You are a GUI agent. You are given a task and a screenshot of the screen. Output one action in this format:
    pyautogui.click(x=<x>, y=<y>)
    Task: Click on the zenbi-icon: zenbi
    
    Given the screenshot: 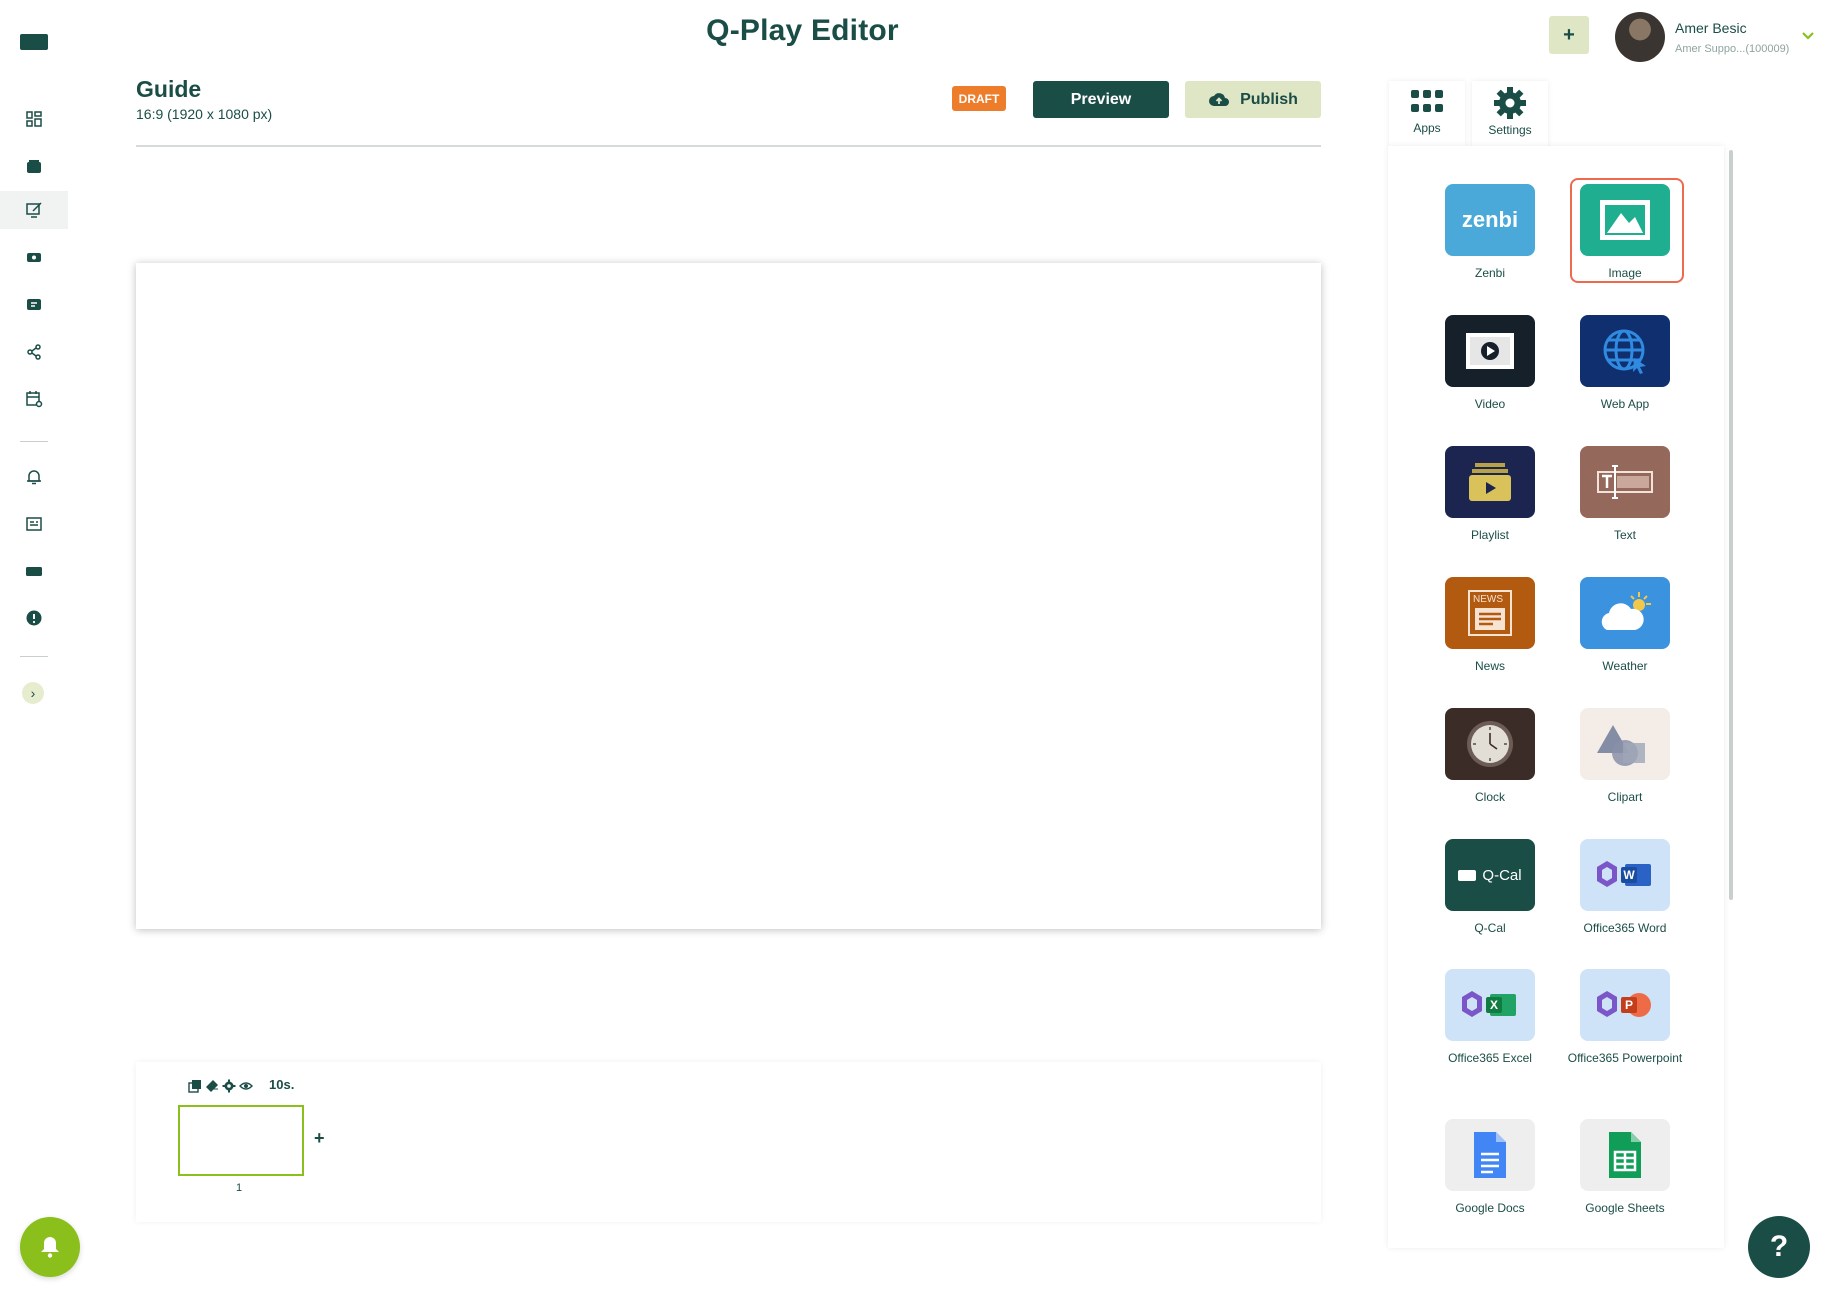 What is the action you would take?
    pyautogui.click(x=1490, y=220)
    